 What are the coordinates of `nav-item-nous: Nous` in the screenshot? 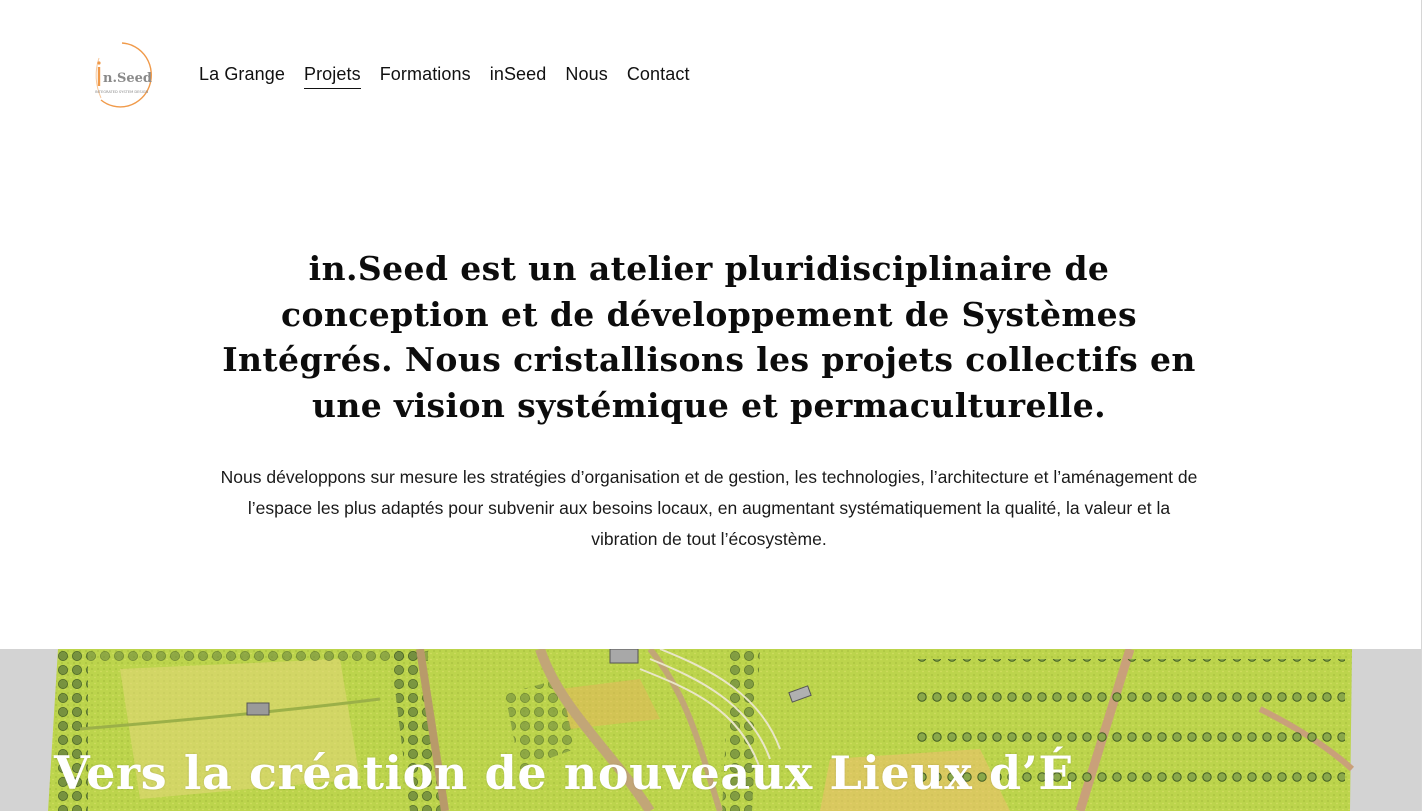 It's located at (586, 75).